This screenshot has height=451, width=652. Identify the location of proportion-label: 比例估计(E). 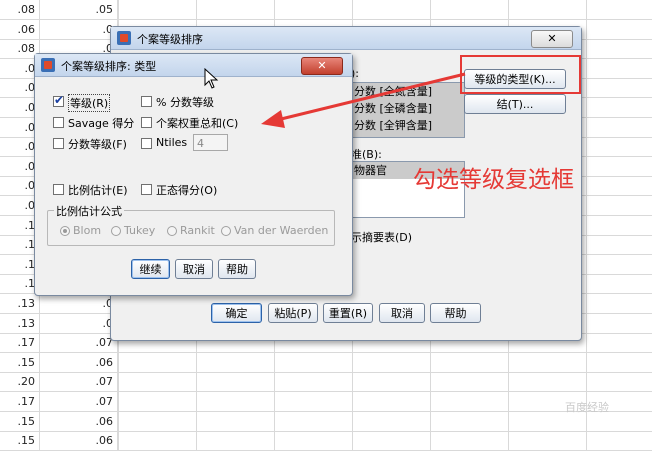
(98, 190).